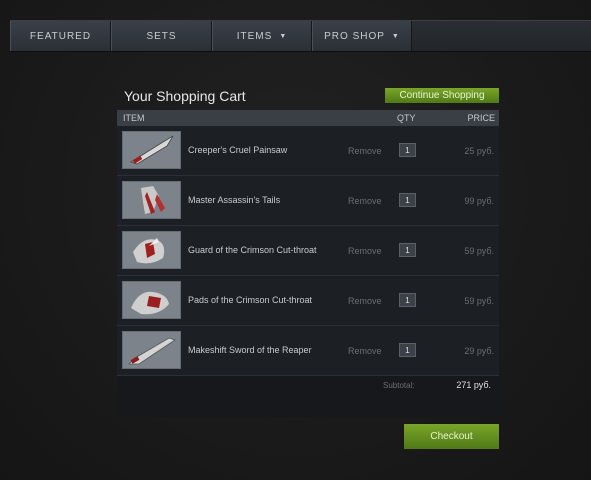  Describe the element at coordinates (501, 36) in the screenshot. I see `nav-spacer` at that location.